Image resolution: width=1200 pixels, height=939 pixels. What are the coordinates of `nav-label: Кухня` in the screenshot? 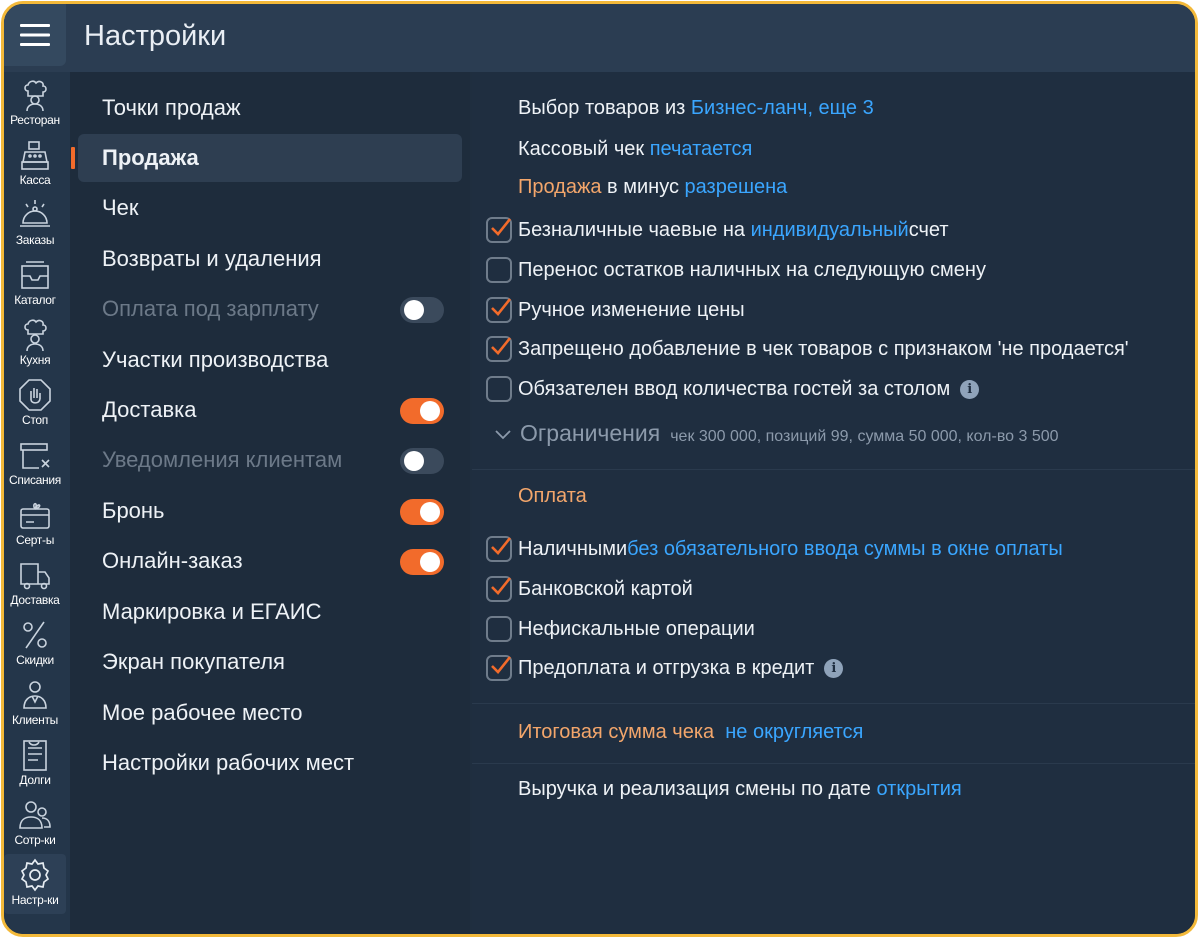 It's located at (35, 360).